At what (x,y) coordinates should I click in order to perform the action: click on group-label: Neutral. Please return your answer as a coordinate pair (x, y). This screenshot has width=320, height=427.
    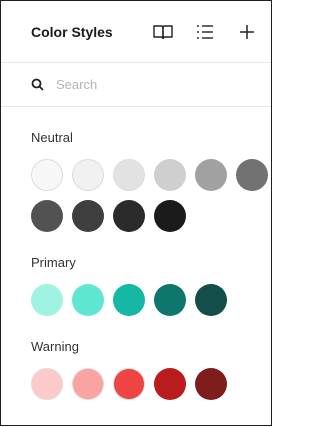
    Looking at the image, I should click on (52, 137).